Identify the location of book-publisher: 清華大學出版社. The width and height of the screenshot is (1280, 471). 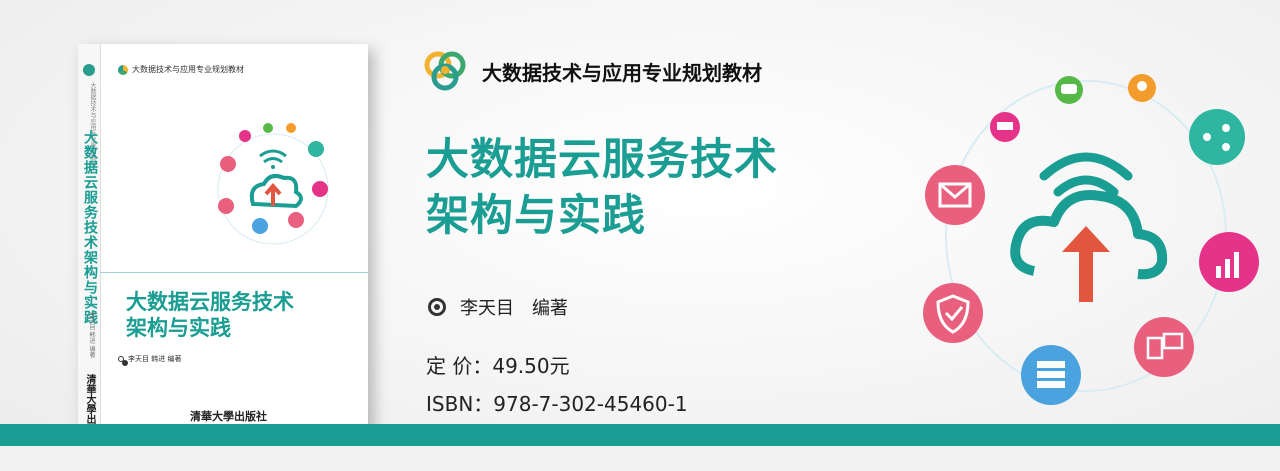
(228, 416).